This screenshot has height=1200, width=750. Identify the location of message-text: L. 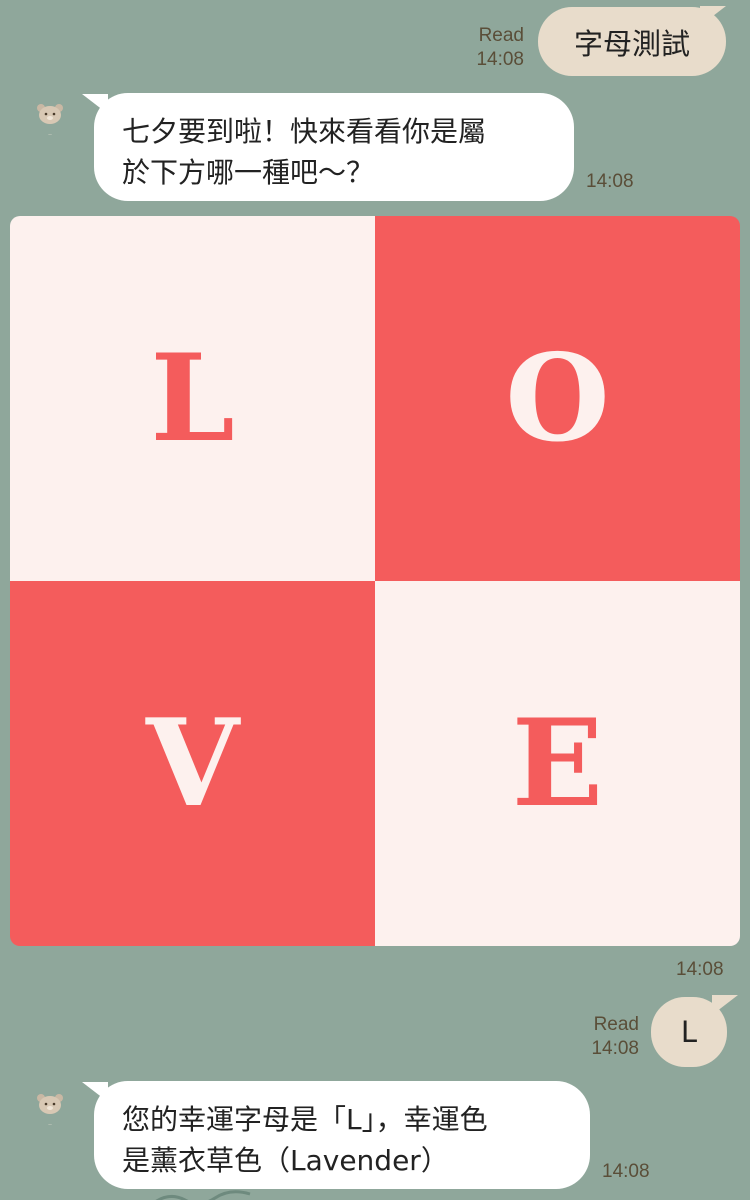
(689, 1032).